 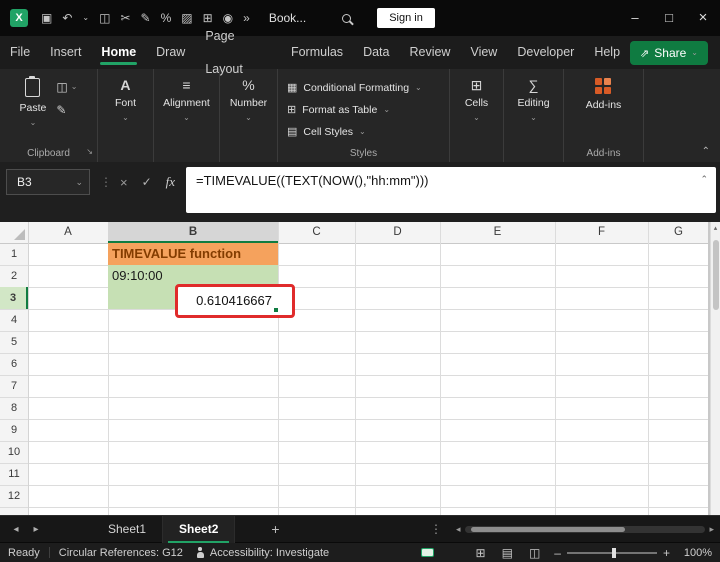 I want to click on collapse-formula-bar-icon, so click(x=704, y=179).